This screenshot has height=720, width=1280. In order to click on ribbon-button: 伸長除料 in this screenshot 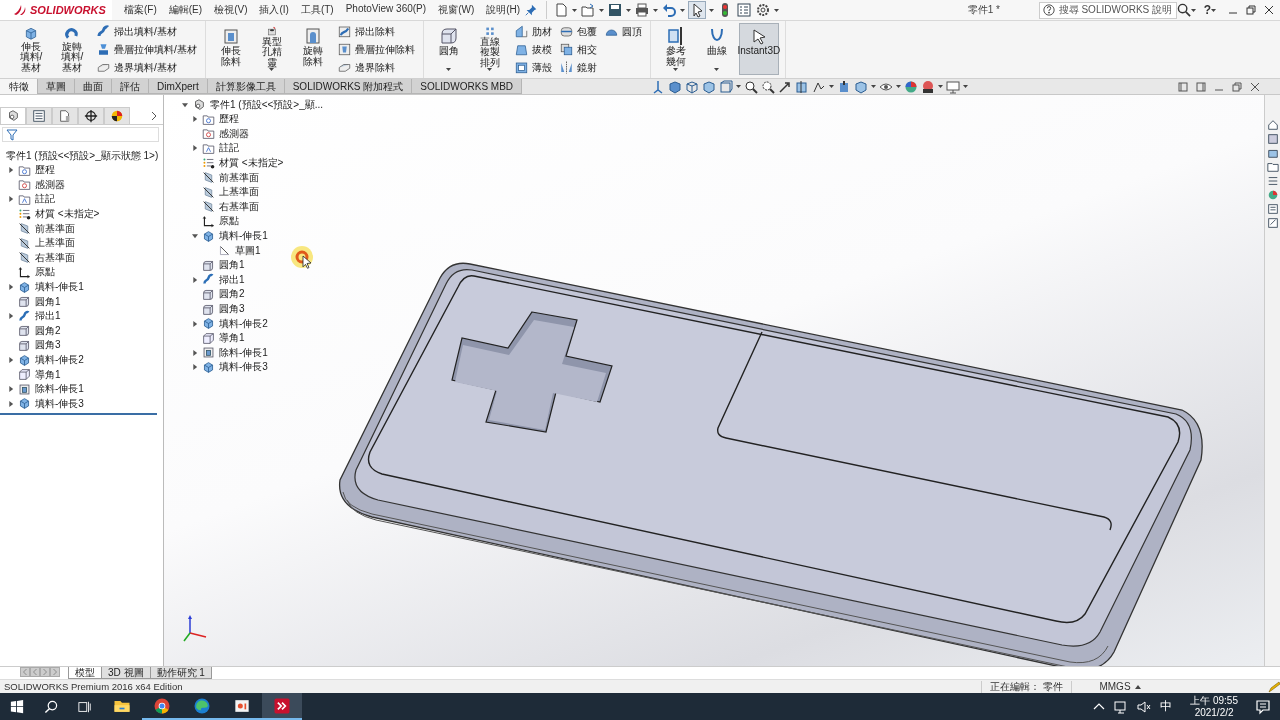, I will do `click(230, 49)`.